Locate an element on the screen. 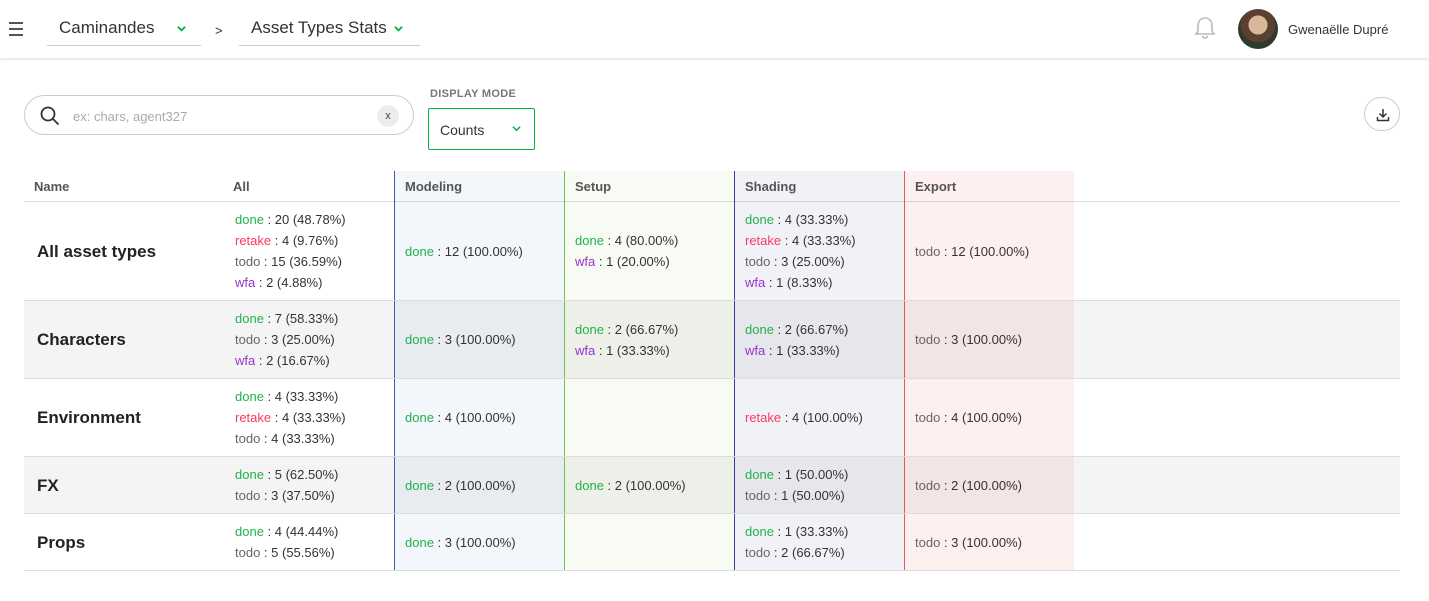 The image size is (1429, 601). avatar is located at coordinates (1258, 29).